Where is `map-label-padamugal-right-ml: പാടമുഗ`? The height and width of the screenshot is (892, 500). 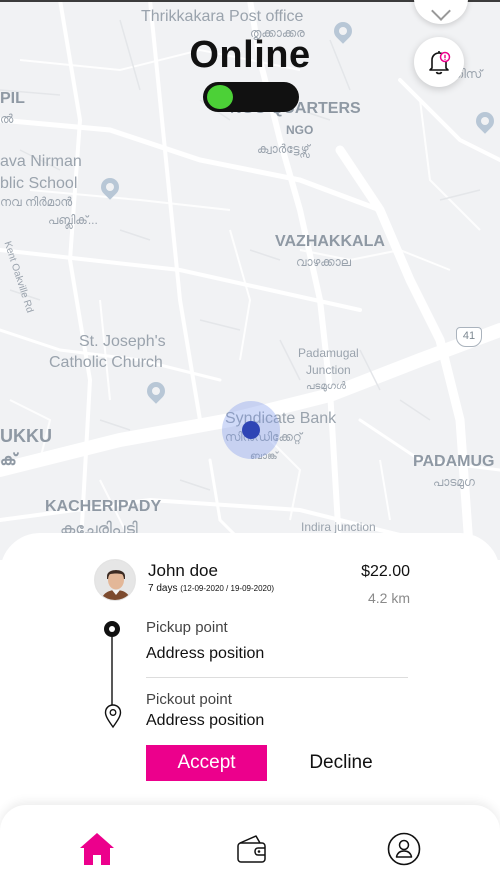 map-label-padamugal-right-ml: പാടമുഗ is located at coordinates (454, 482).